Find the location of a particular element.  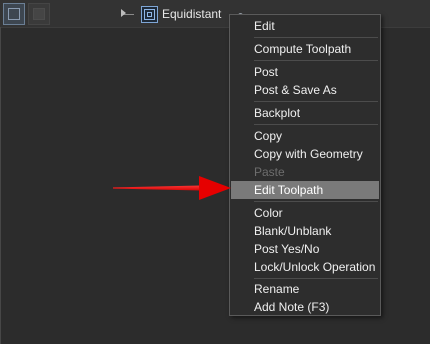

menu-item-edit: Edit is located at coordinates (305, 26).